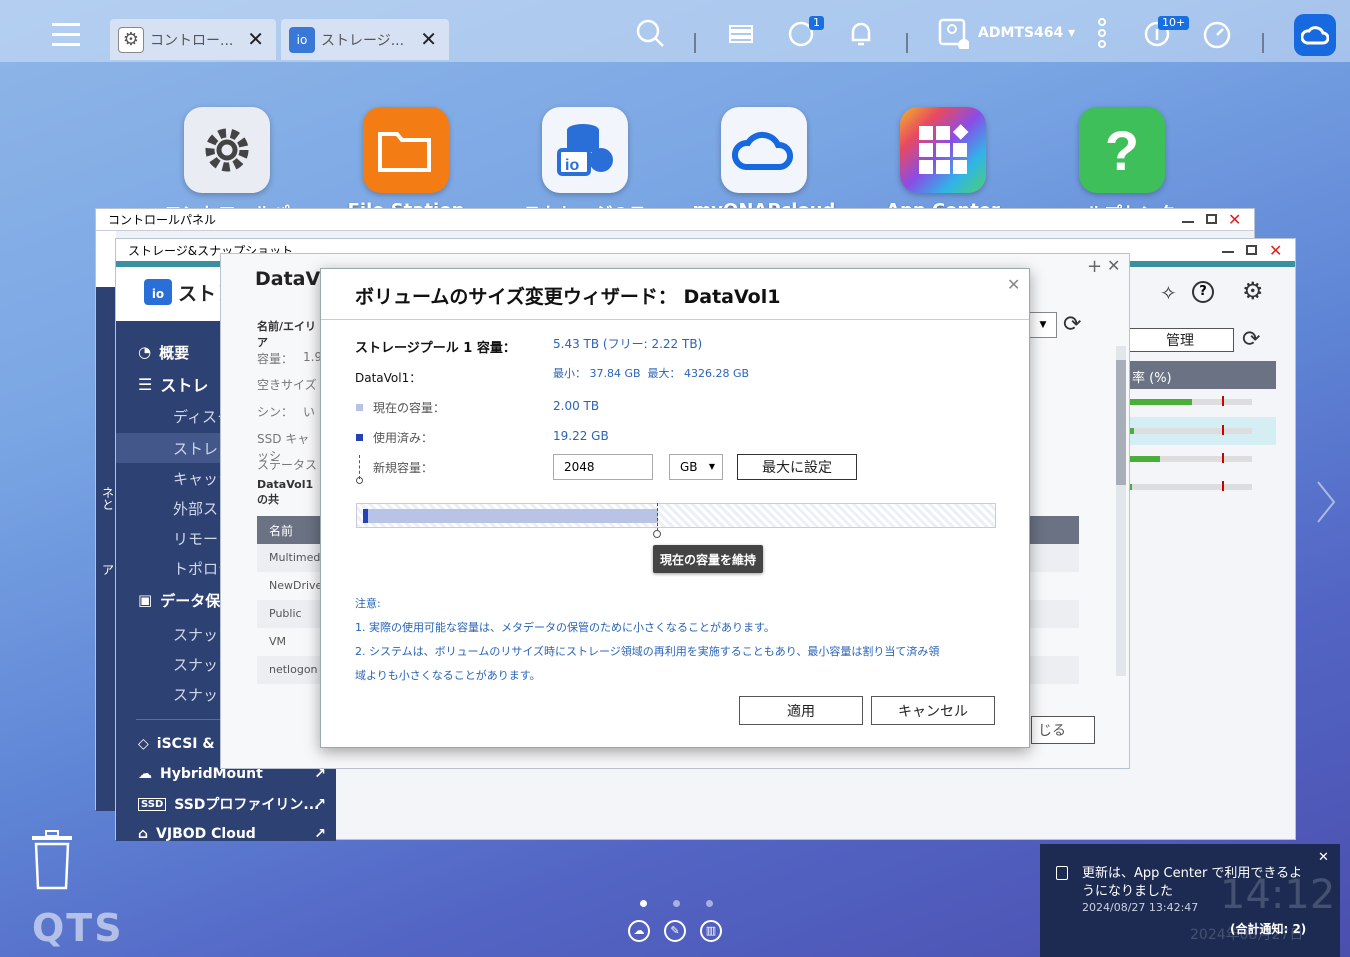  Describe the element at coordinates (52, 860) in the screenshot. I see `trash-icon` at that location.